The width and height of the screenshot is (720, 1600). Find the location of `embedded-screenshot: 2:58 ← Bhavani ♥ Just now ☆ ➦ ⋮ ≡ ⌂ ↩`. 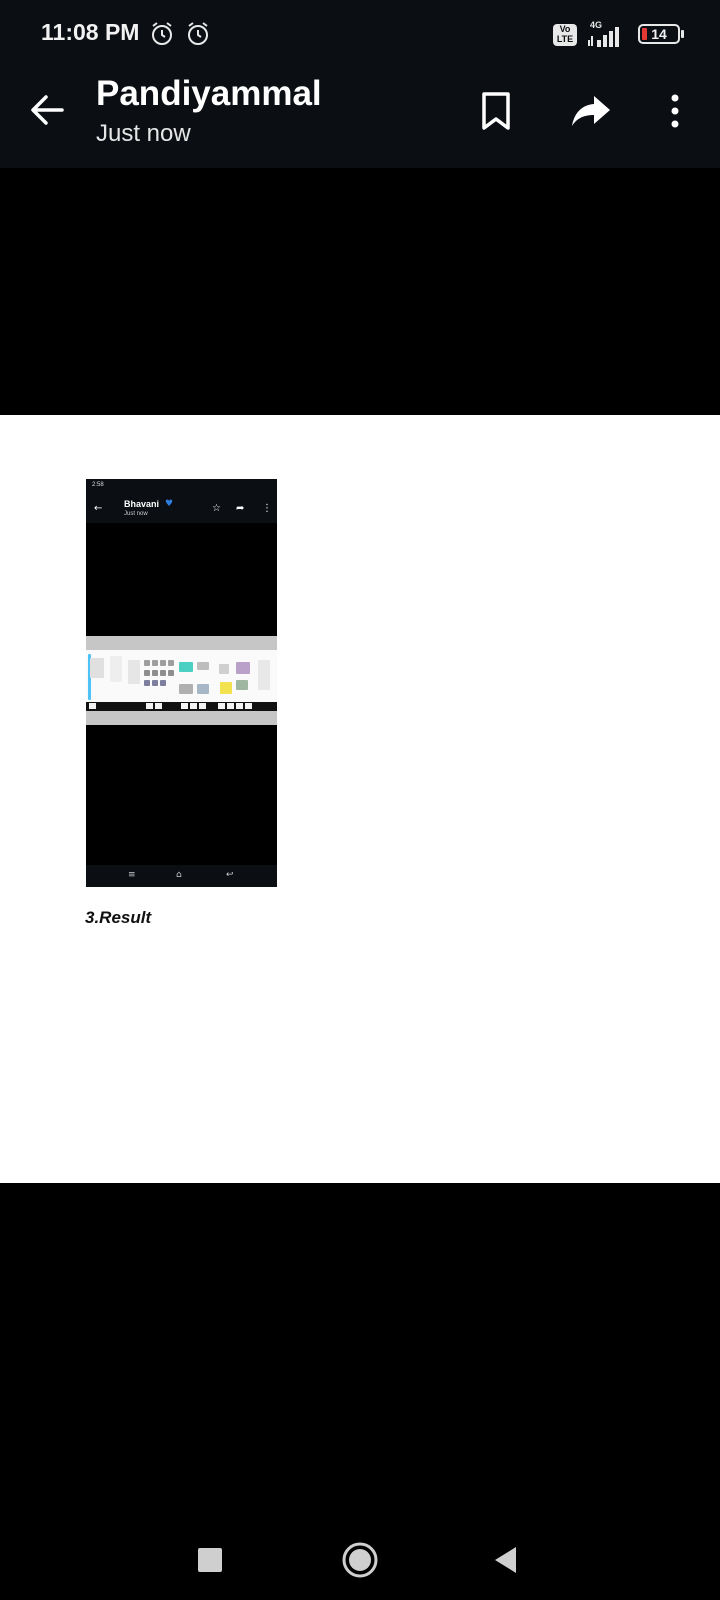

embedded-screenshot: 2:58 ← Bhavani ♥ Just now ☆ ➦ ⋮ ≡ ⌂ ↩ is located at coordinates (181, 683).